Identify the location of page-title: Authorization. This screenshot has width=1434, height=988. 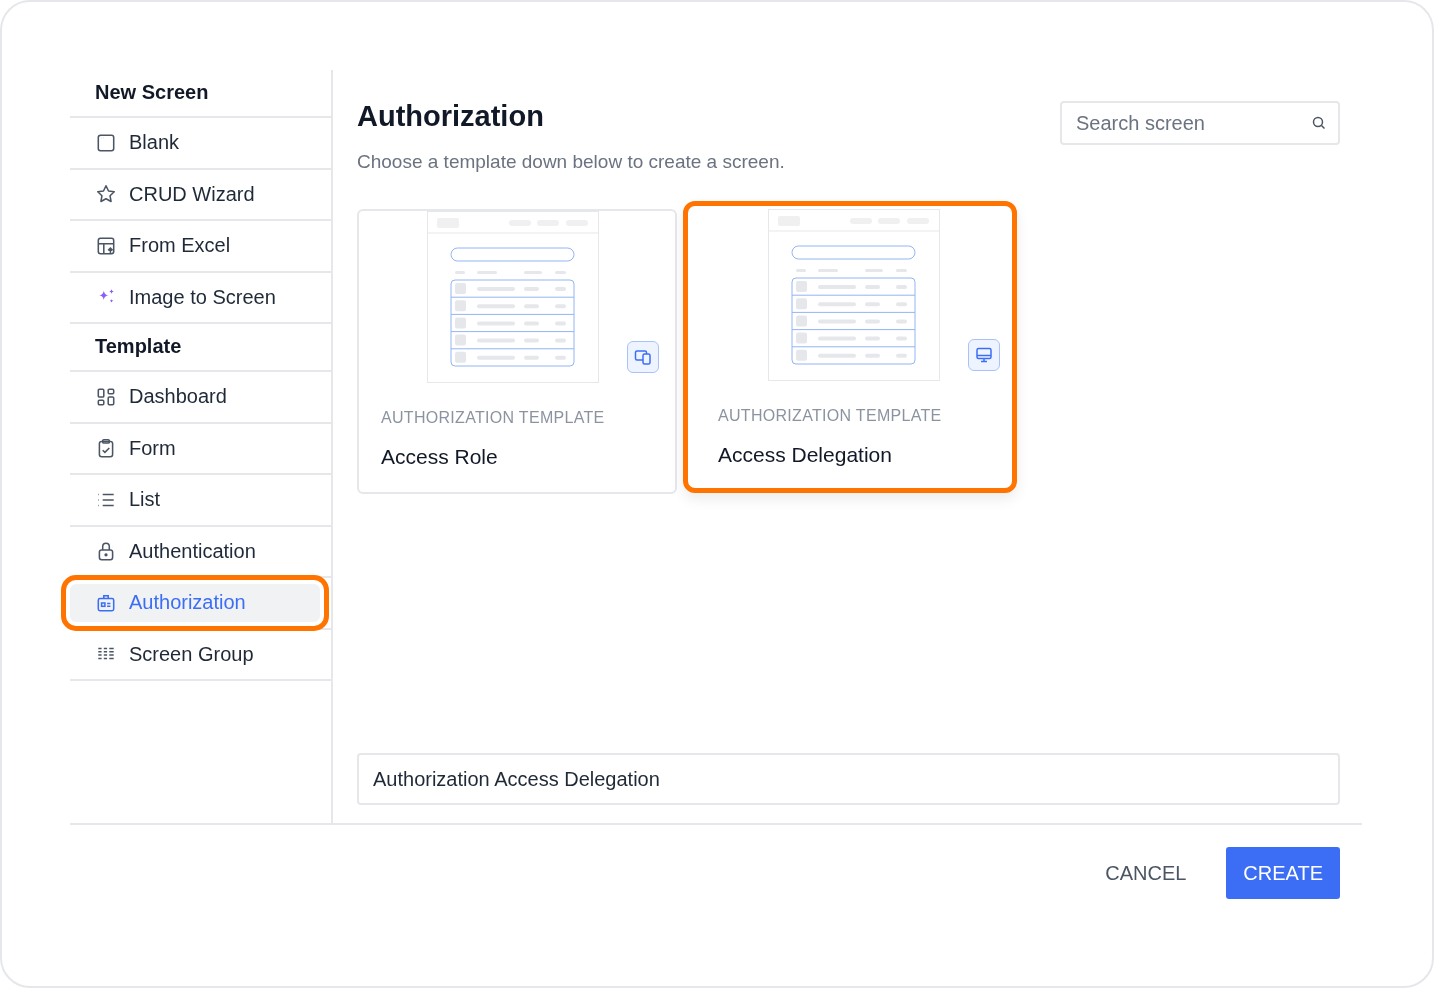
(451, 116).